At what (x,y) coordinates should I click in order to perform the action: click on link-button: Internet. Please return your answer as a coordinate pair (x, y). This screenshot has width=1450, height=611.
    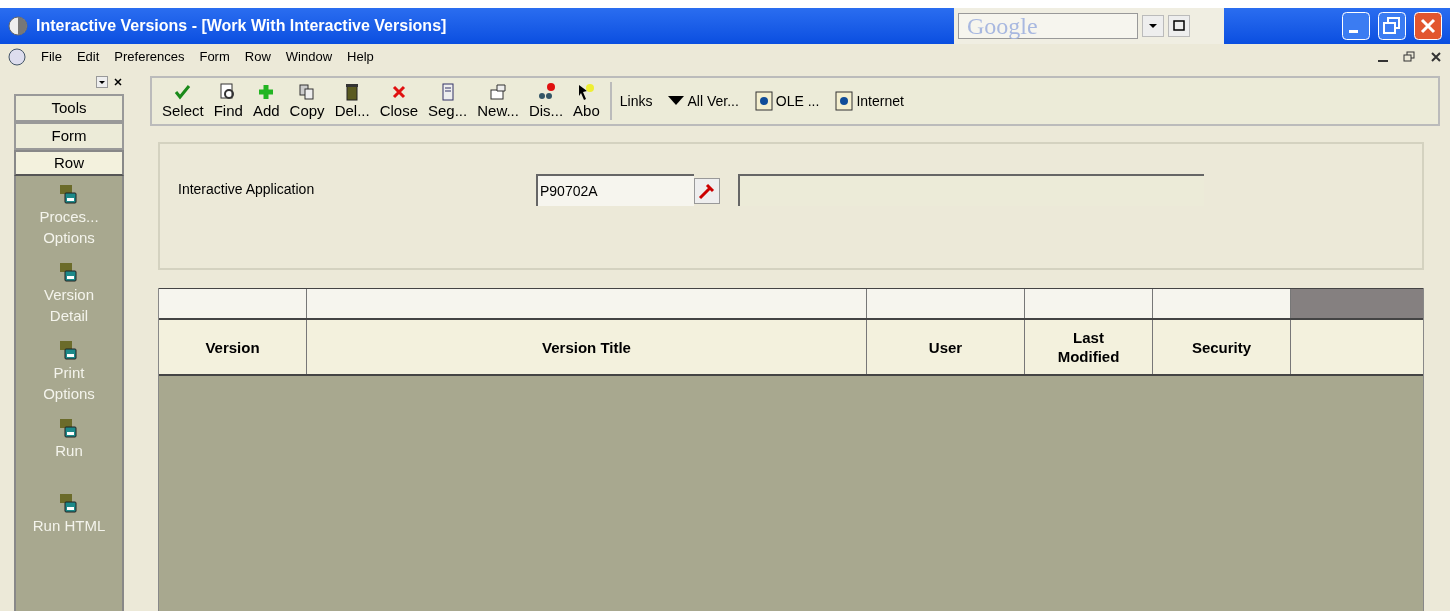
    Looking at the image, I should click on (869, 101).